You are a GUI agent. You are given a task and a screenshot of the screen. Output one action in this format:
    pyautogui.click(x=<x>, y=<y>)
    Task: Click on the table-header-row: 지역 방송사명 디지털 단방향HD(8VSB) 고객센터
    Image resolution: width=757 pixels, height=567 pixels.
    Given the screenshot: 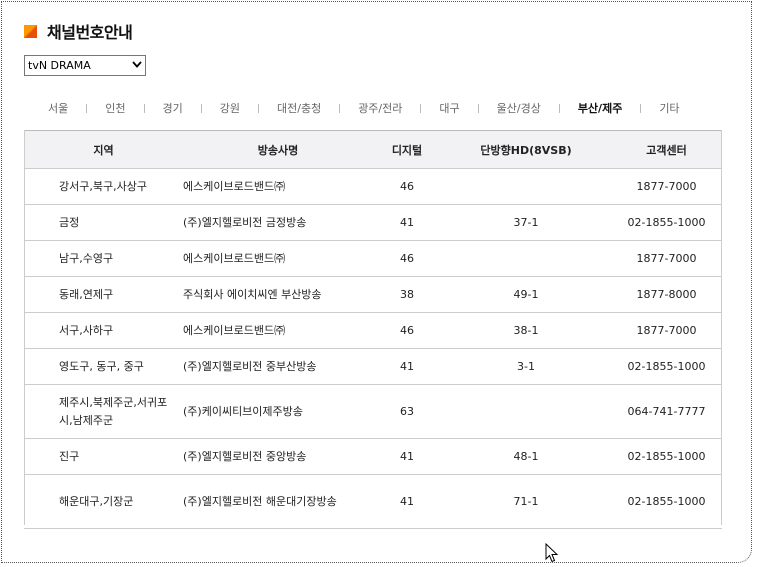 What is the action you would take?
    pyautogui.click(x=373, y=149)
    